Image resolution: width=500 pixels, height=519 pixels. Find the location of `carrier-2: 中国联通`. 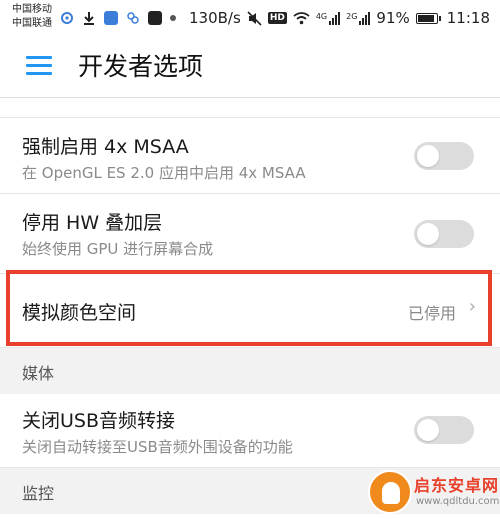

carrier-2: 中国联通 is located at coordinates (32, 23).